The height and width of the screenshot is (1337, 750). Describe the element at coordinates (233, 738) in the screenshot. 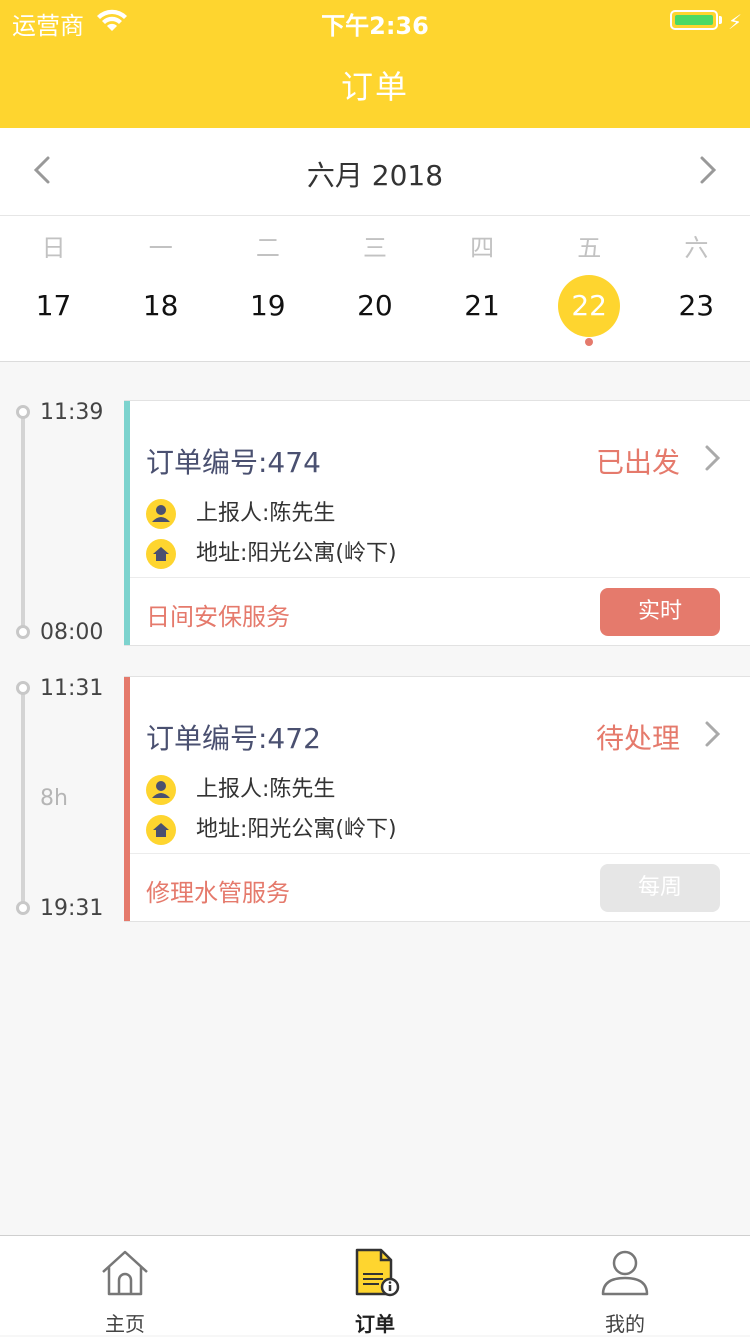

I see `order-number: 订单编号:472` at that location.